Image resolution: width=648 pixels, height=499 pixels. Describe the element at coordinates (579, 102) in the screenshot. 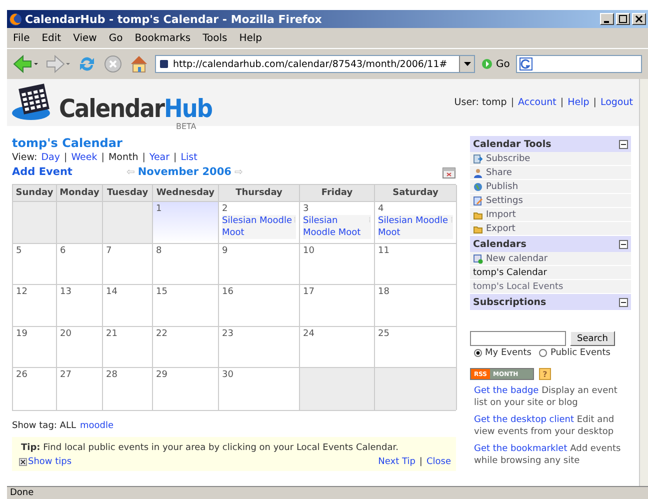

I see `header-link: Help` at that location.